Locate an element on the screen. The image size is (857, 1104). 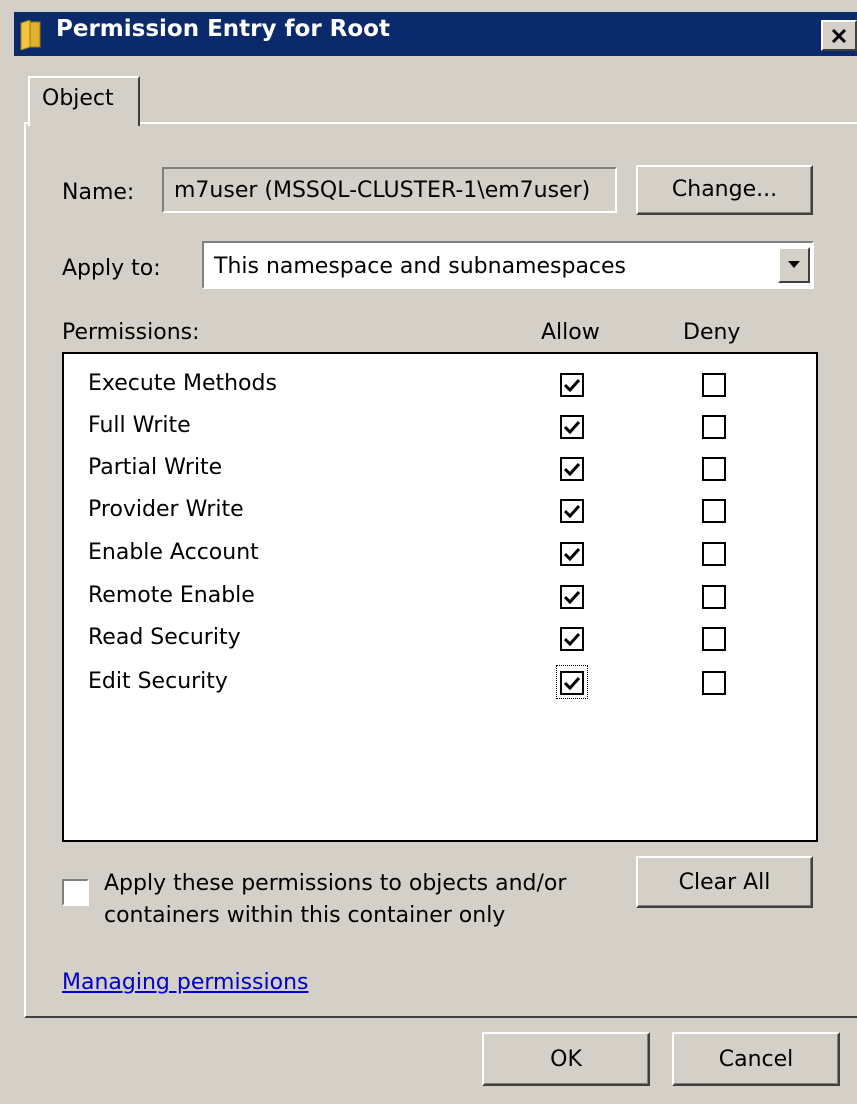
permission-row: Enable Account is located at coordinates (440, 561).